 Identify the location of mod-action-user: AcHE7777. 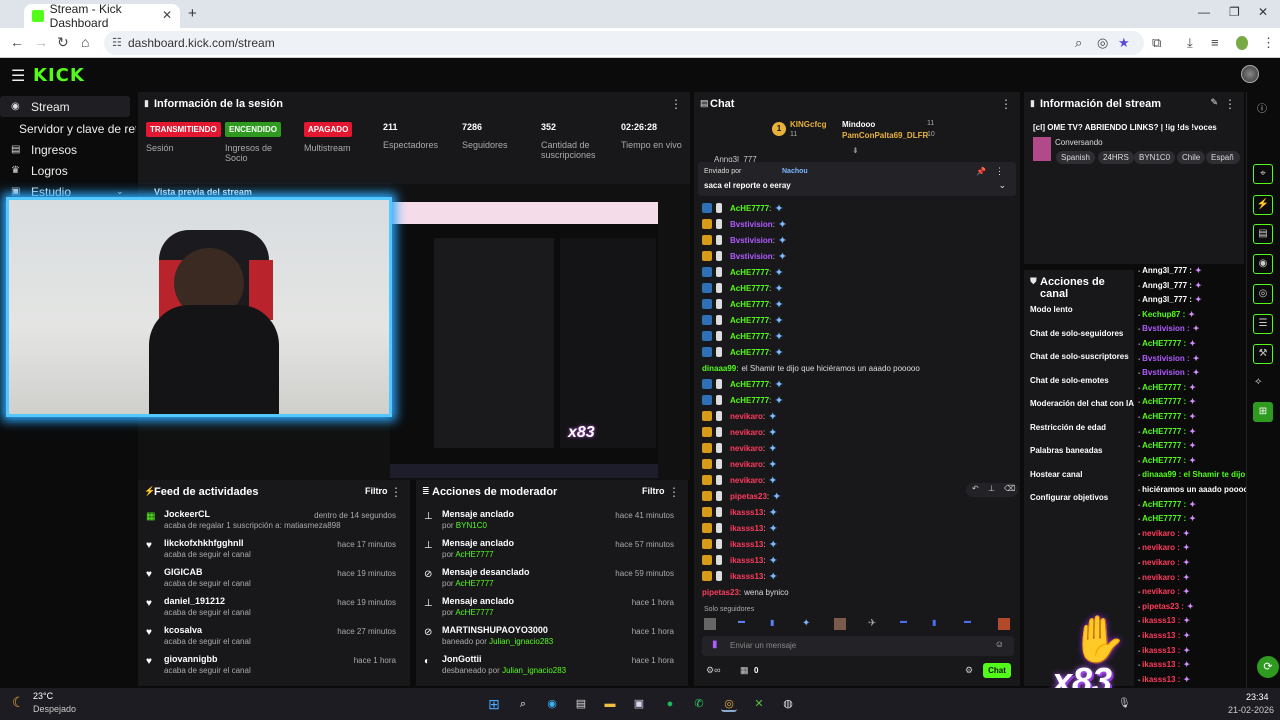
(474, 554).